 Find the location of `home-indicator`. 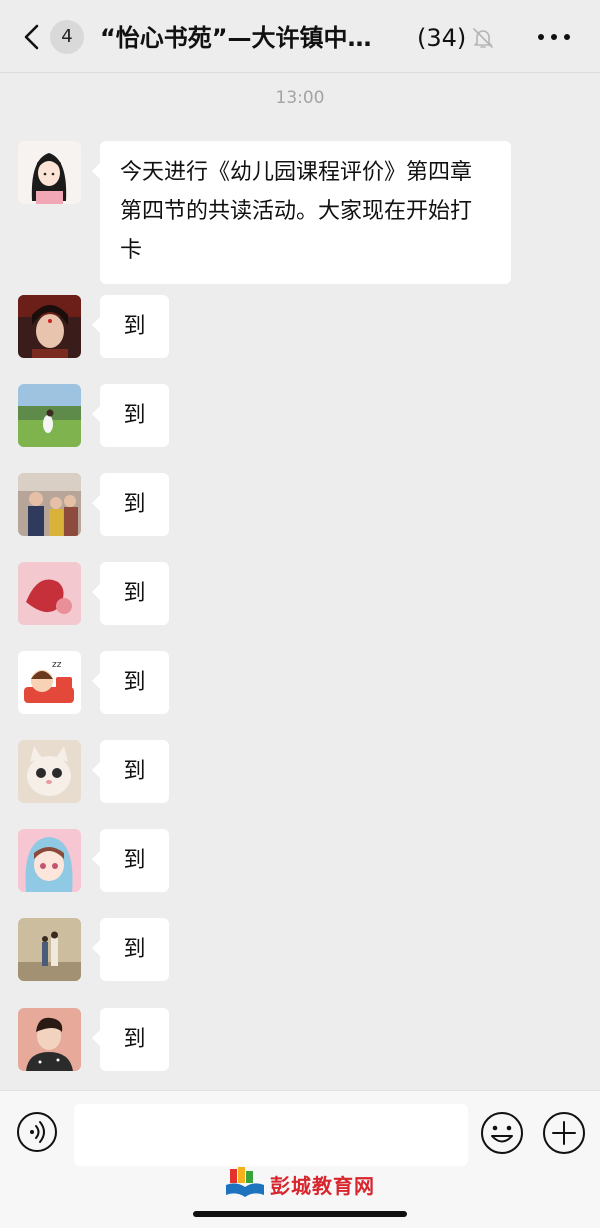

home-indicator is located at coordinates (300, 1214).